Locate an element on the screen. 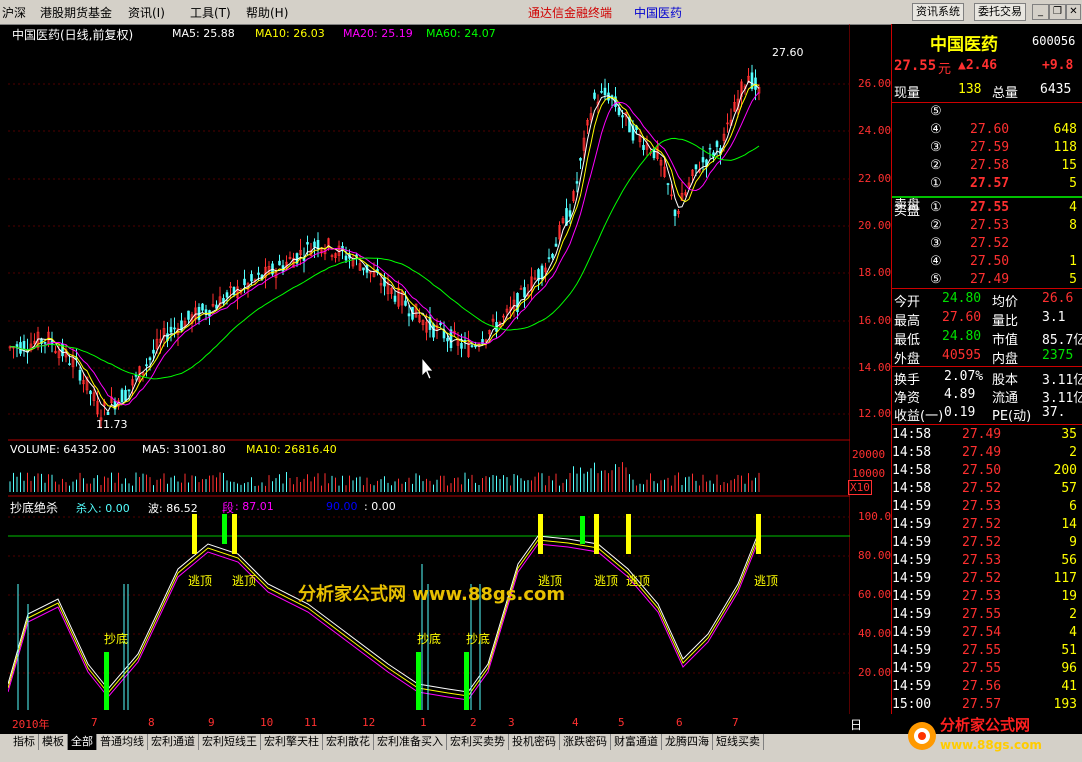  menu-item-market: 沪深 is located at coordinates (14, 12).